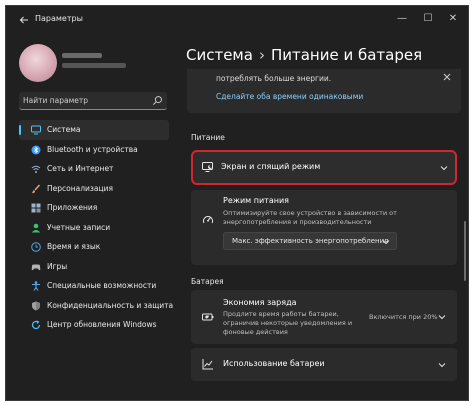  What do you see at coordinates (79, 227) in the screenshot?
I see `sidebar-item-label: Учетные записи` at bounding box center [79, 227].